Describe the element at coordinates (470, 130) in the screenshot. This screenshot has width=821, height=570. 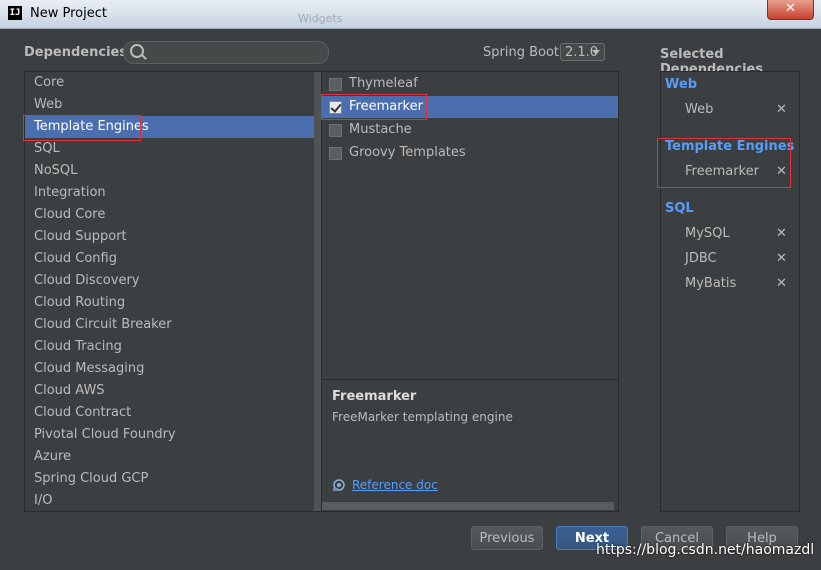
I see `dependency-item: Mustache` at that location.